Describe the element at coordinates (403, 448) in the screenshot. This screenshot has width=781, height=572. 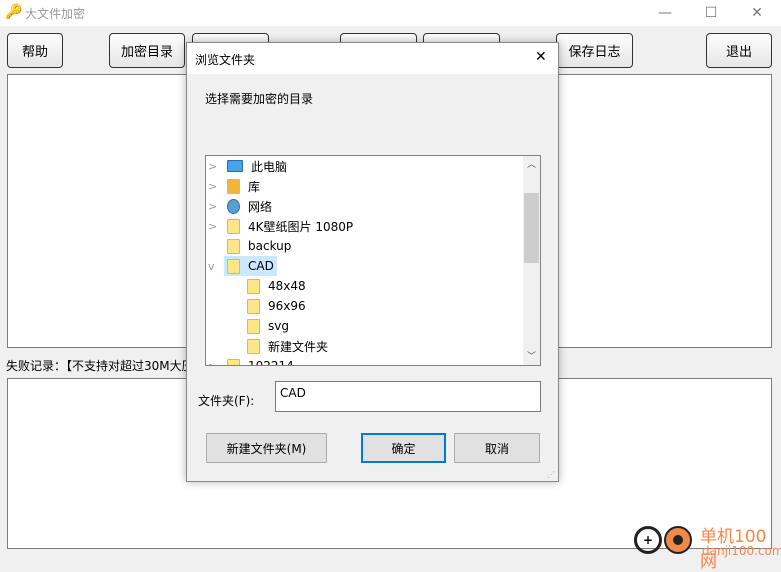
I see `ok-button: 确定` at that location.